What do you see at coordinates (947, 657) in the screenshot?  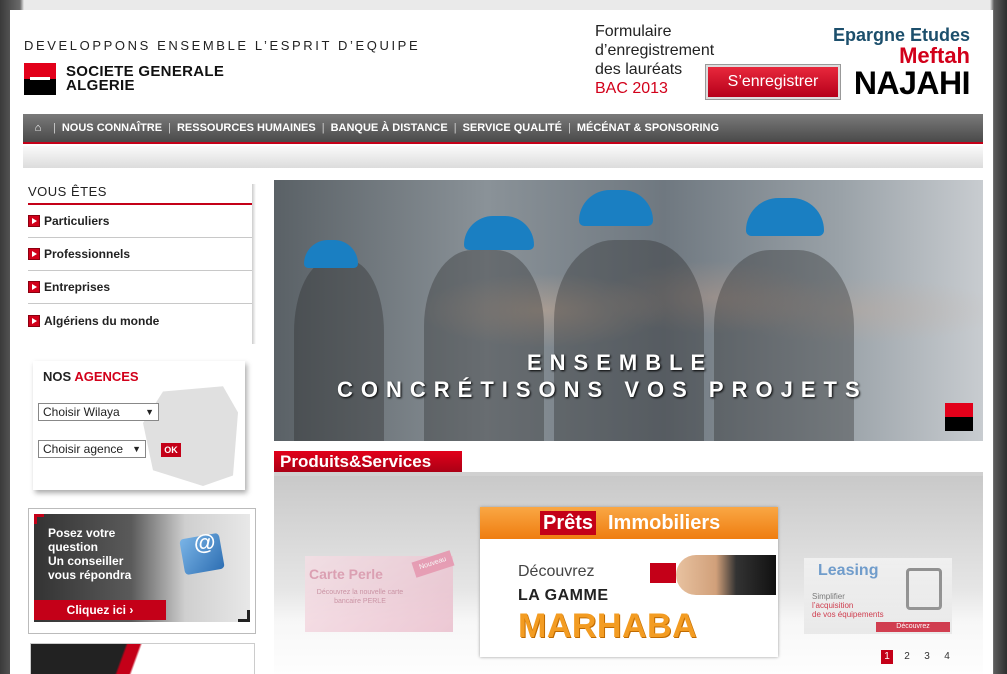 I see `pager-item: 4` at bounding box center [947, 657].